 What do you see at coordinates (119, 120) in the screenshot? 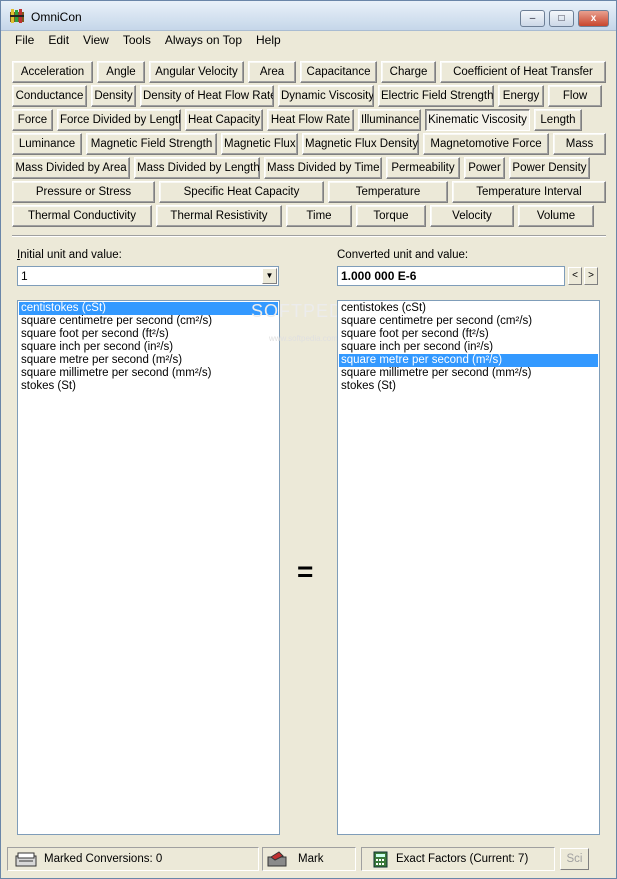
I see `category-force-divided-by-length-button: Force Divided by Length` at bounding box center [119, 120].